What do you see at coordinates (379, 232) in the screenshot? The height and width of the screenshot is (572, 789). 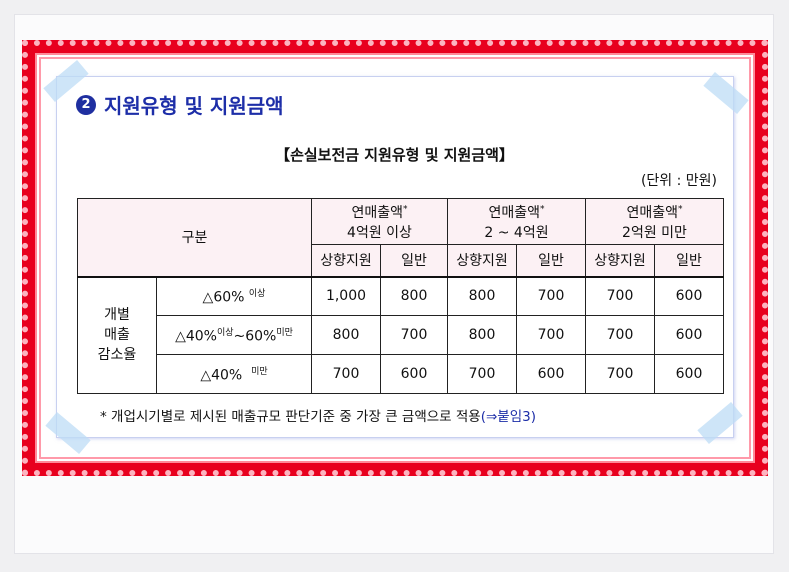 I see `group-1-line2: 4억원 이상` at bounding box center [379, 232].